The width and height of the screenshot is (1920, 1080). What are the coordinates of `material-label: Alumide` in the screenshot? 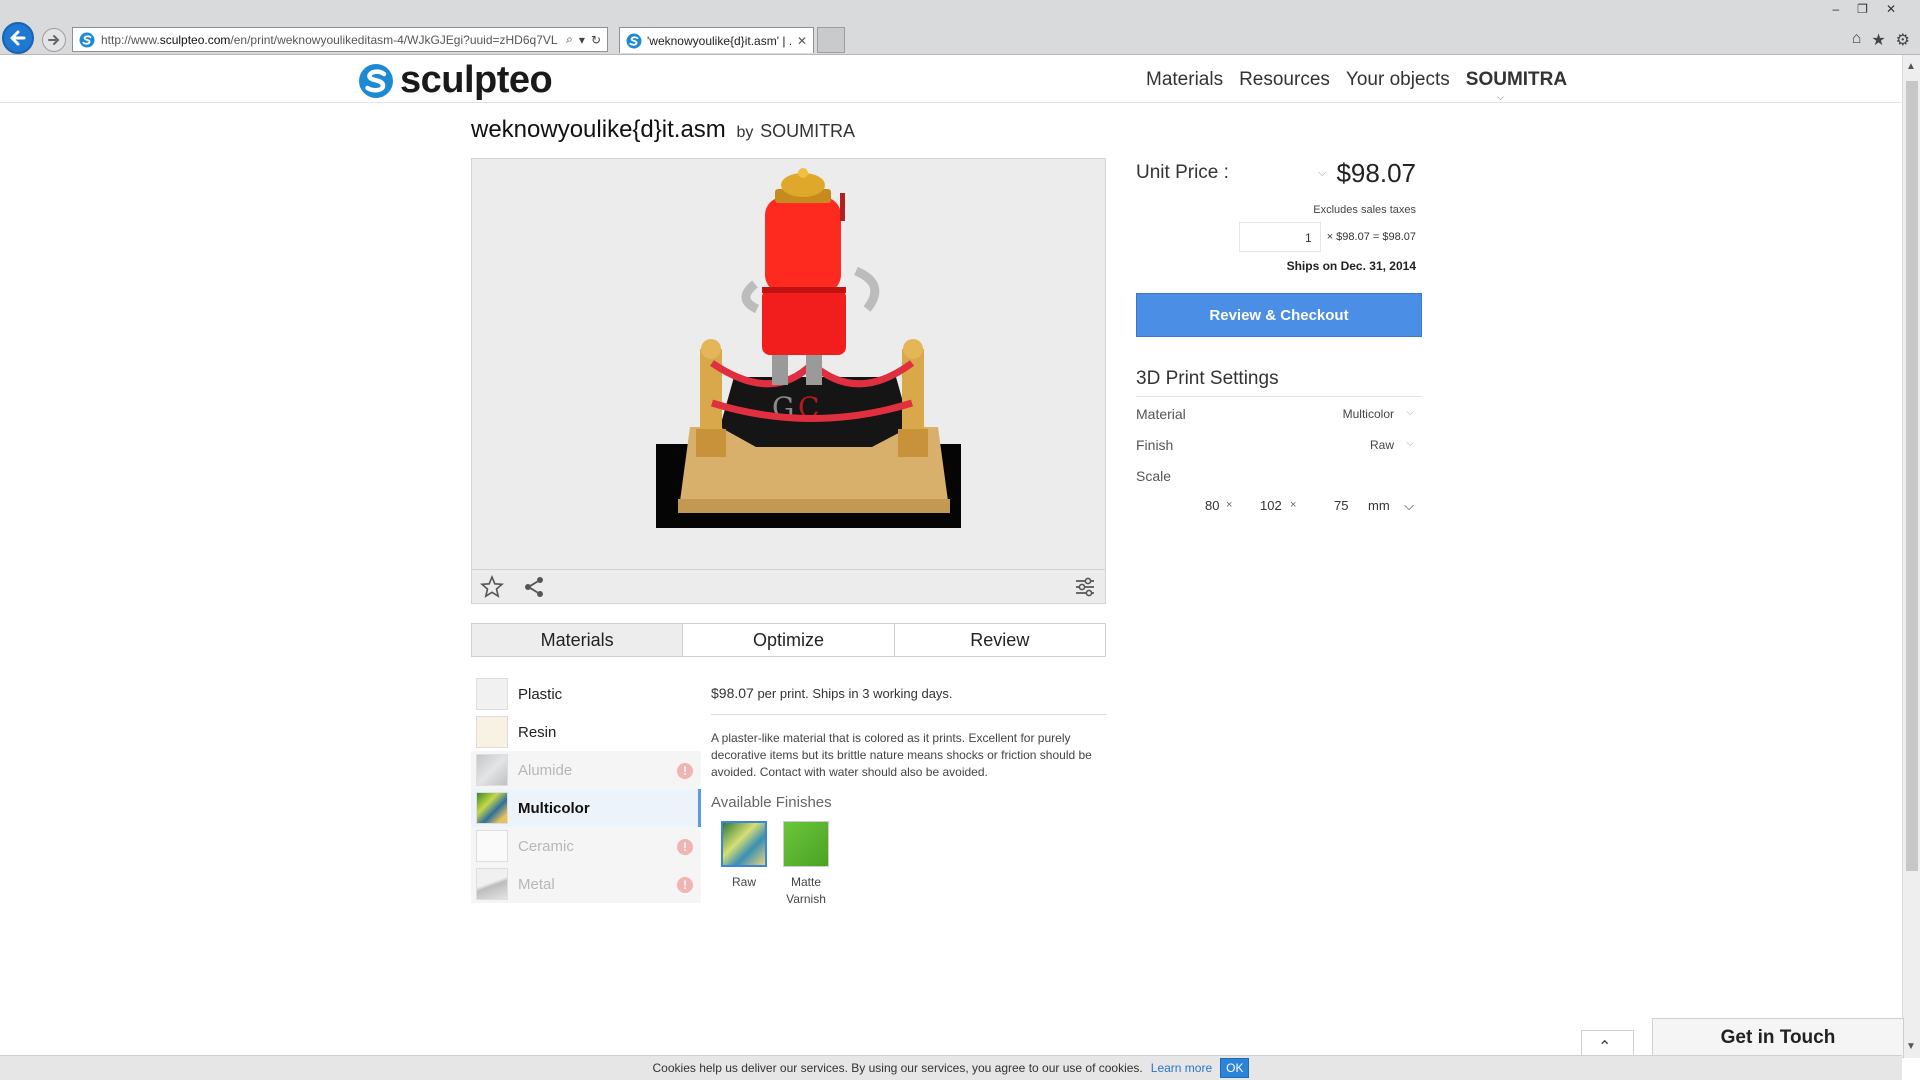 It's located at (545, 770).